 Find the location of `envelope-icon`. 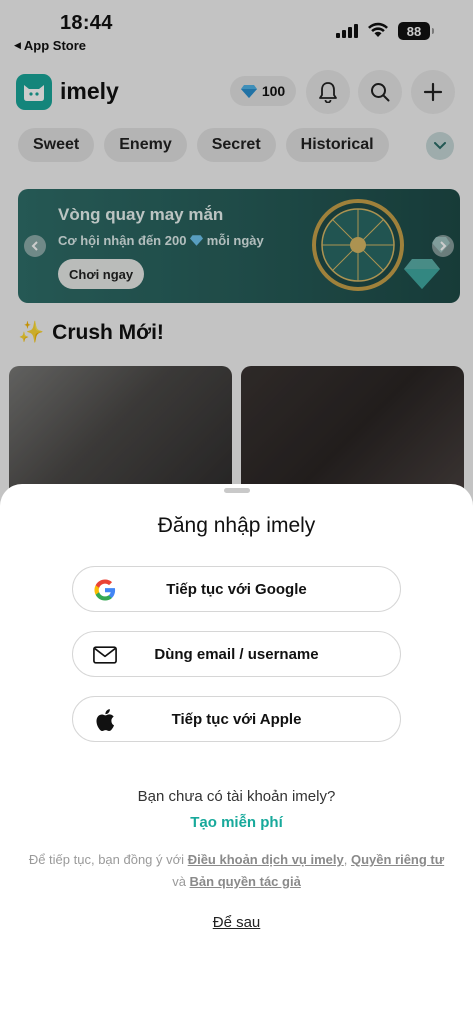

envelope-icon is located at coordinates (105, 655).